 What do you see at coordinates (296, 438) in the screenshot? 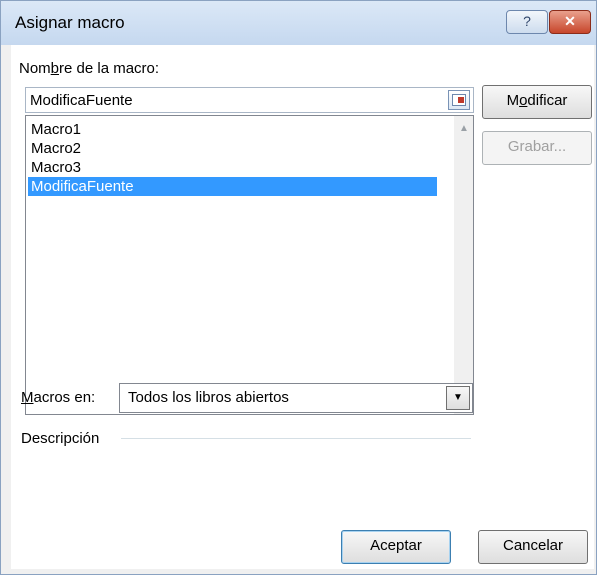
I see `description-separator` at bounding box center [296, 438].